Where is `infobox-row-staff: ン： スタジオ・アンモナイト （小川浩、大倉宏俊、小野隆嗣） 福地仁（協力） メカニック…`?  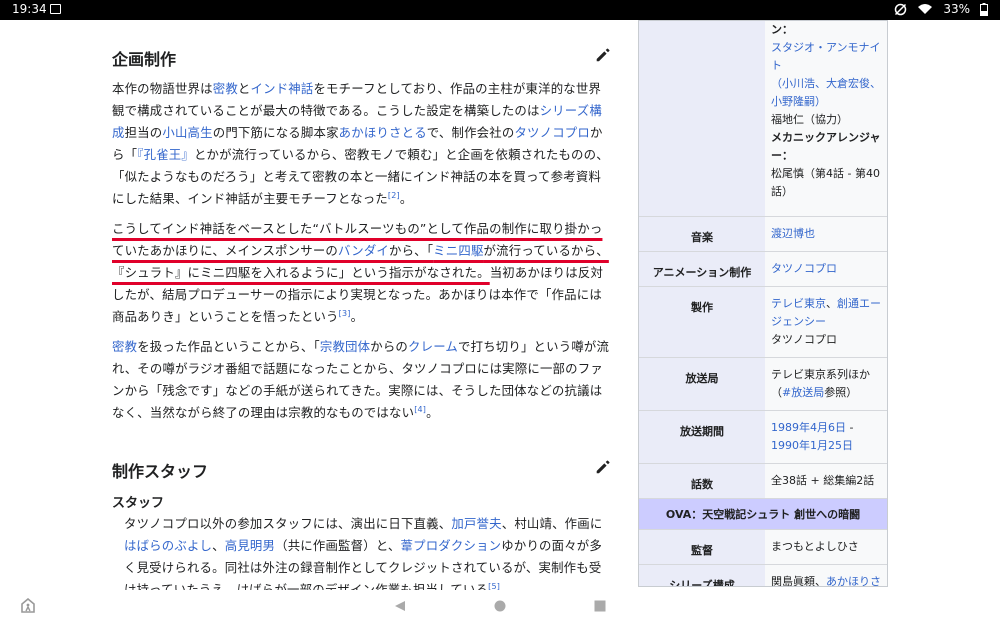 infobox-row-staff: ン： スタジオ・アンモナイト （小川浩、大倉宏俊、小野隆嗣） 福地仁（協力） メカニック… is located at coordinates (763, 119).